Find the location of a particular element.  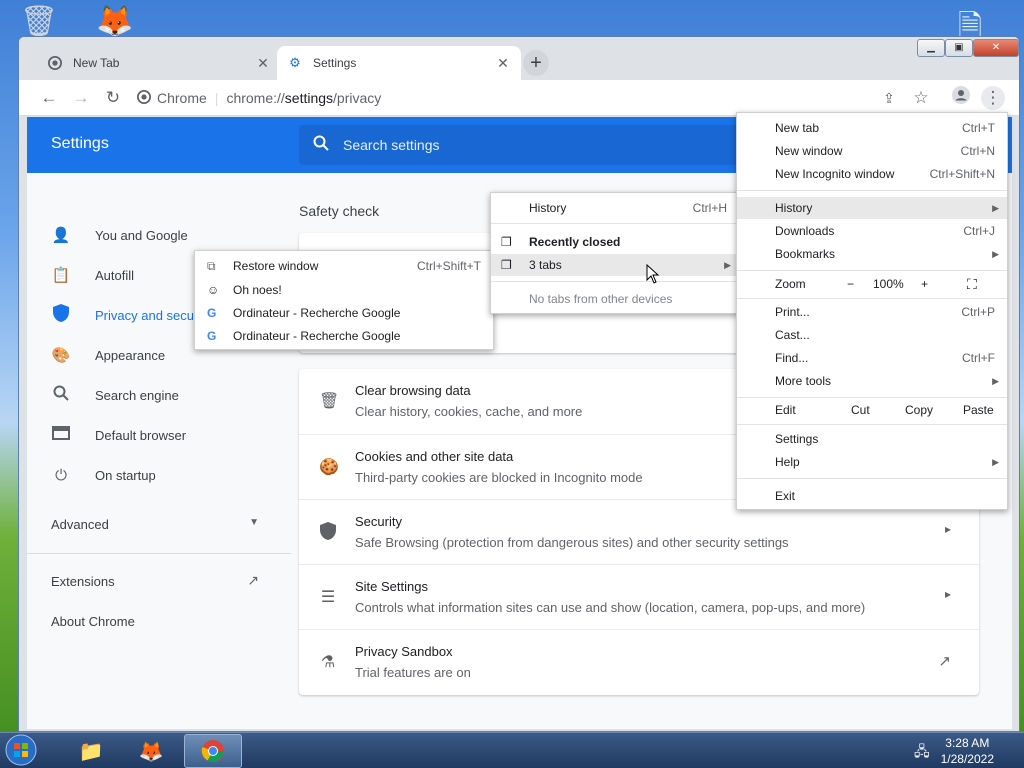

url-path: /privacy is located at coordinates (357, 98).